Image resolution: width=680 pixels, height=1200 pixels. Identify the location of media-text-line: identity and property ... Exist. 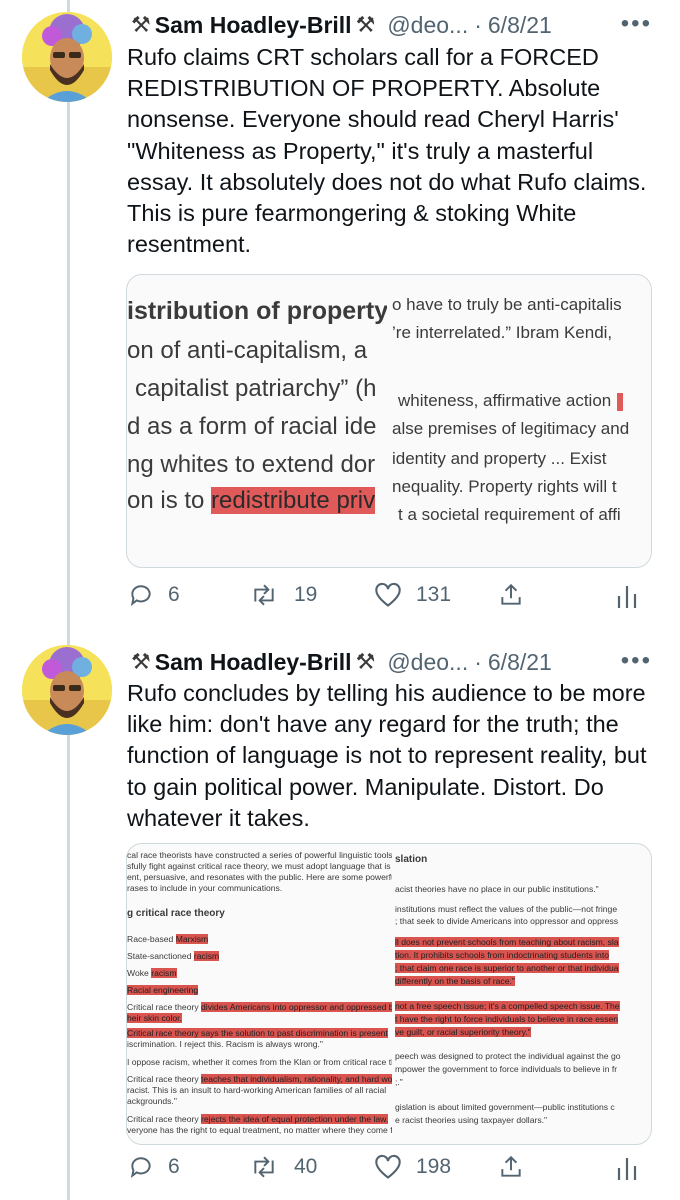
(499, 458).